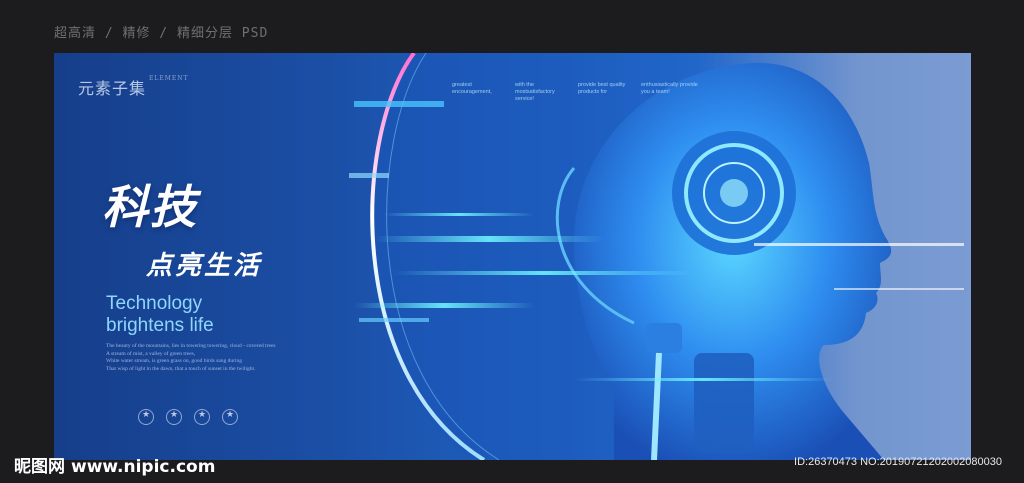  I want to click on top-caption: 超高清 / 精修 / 精细分层 PSD, so click(161, 33).